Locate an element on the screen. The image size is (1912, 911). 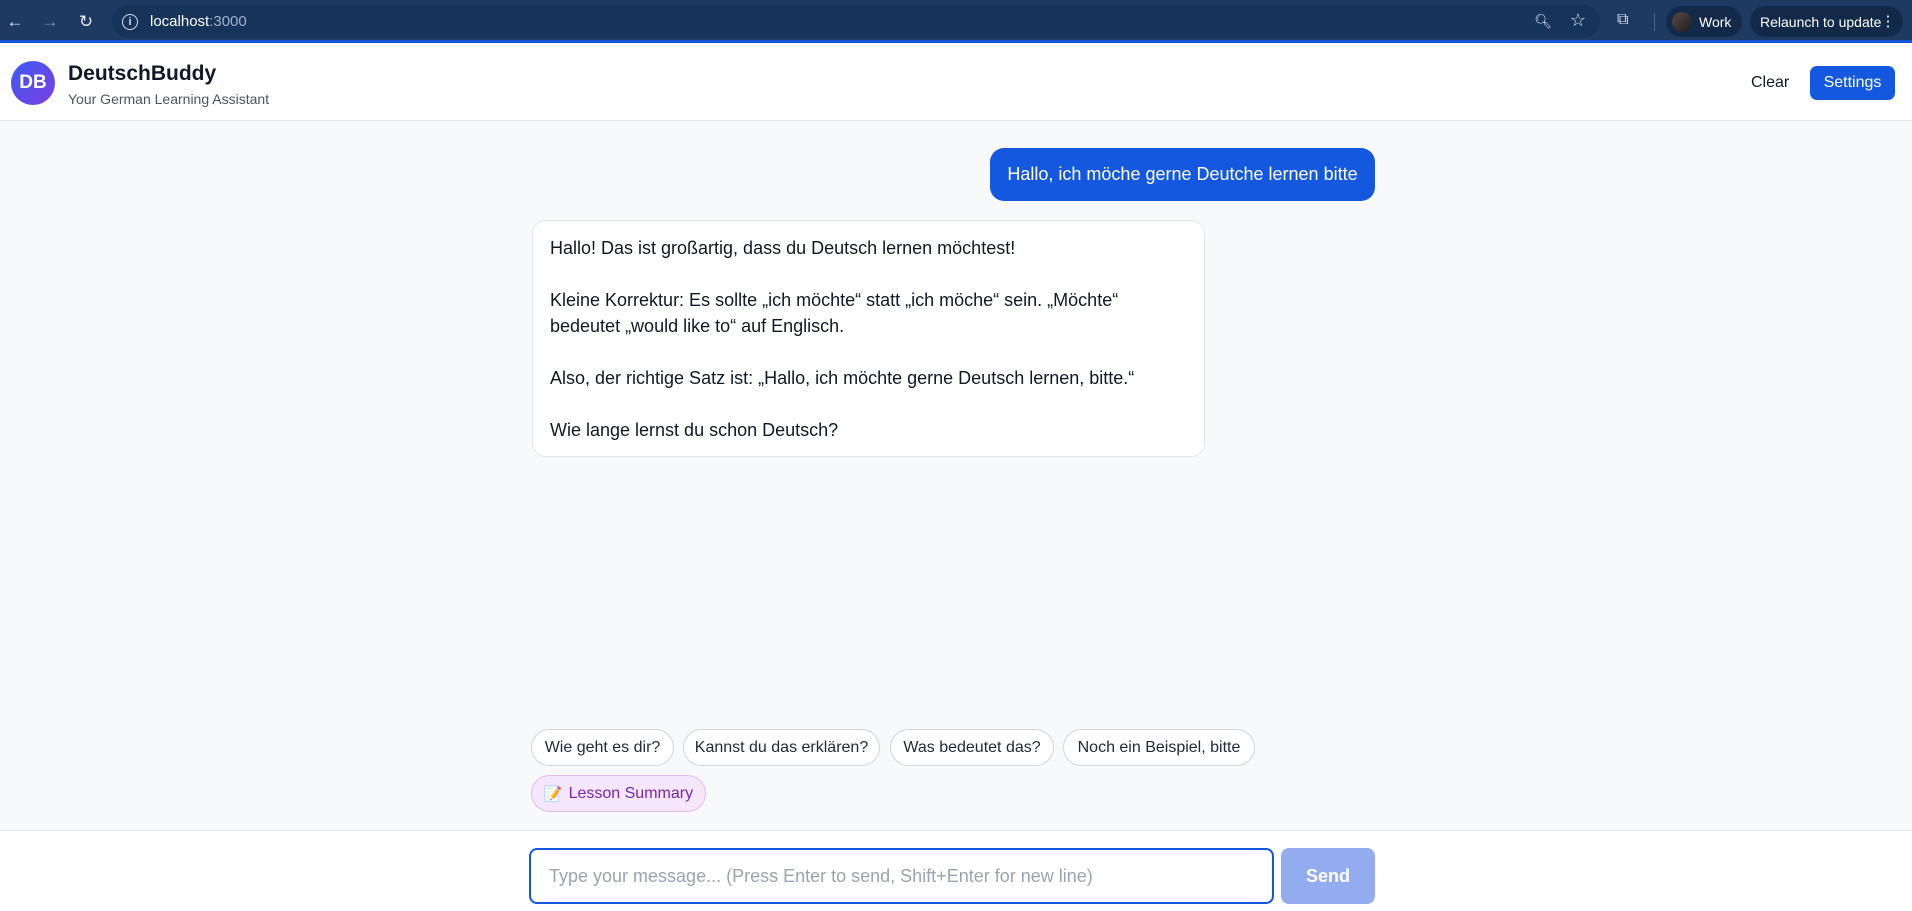
suggestion-chip: Was bedeutet das? is located at coordinates (972, 747).